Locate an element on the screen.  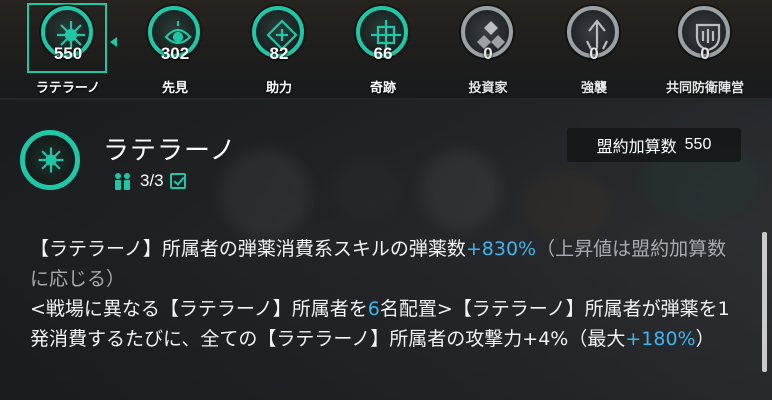
faction-label: 助力 is located at coordinates (278, 88).